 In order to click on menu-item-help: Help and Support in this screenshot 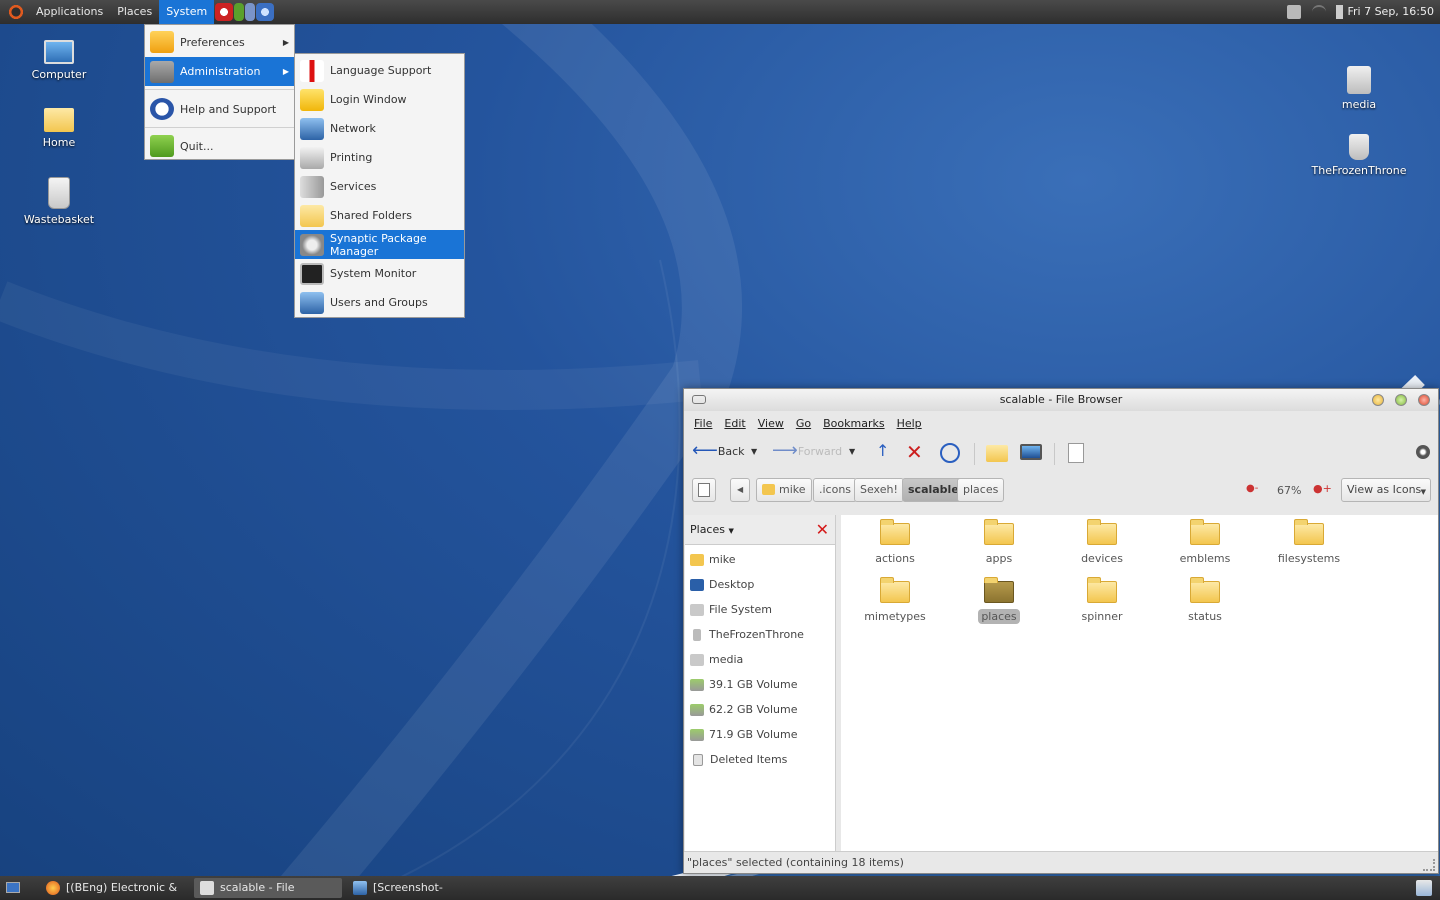, I will do `click(219, 109)`.